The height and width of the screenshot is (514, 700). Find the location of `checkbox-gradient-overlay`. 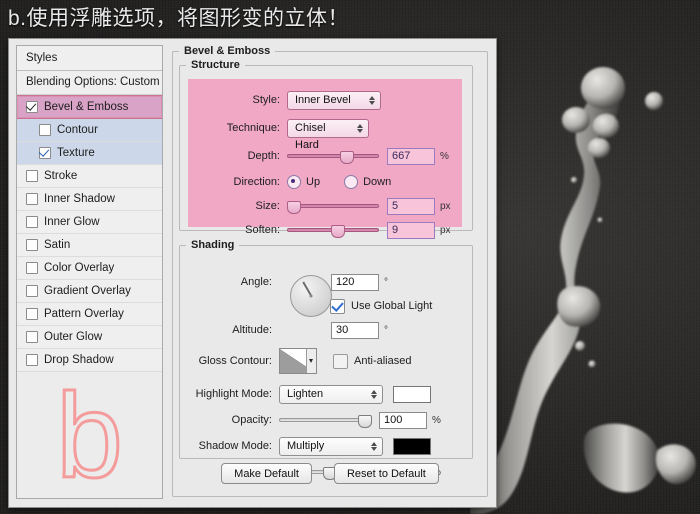

checkbox-gradient-overlay is located at coordinates (32, 291).